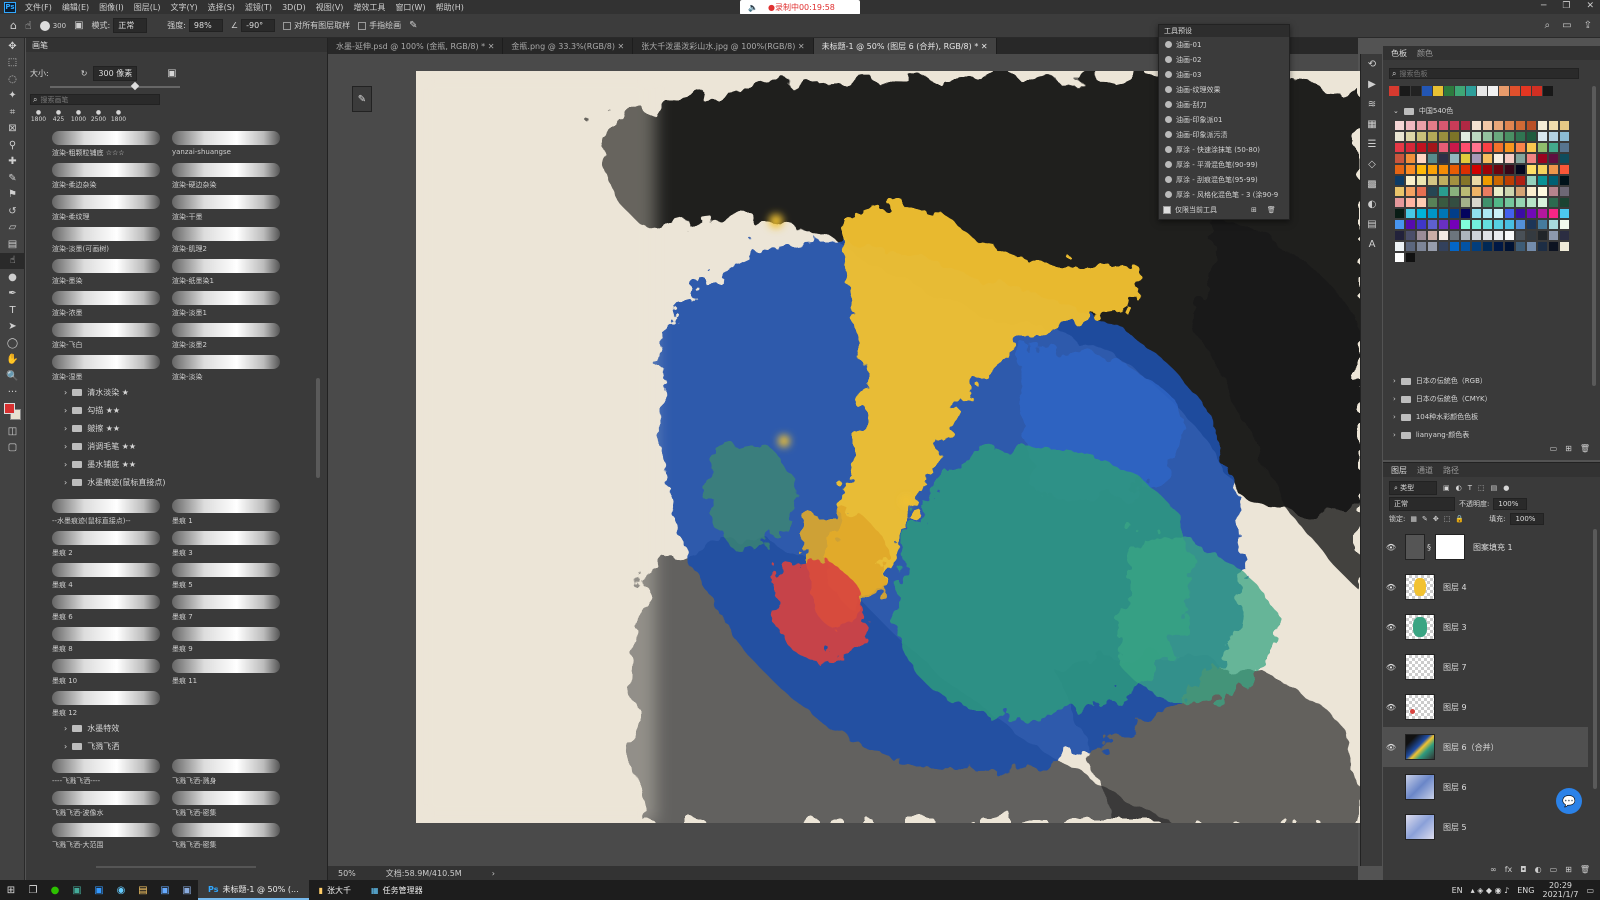 The height and width of the screenshot is (900, 1600). I want to click on reset-icon: ↻, so click(84, 73).